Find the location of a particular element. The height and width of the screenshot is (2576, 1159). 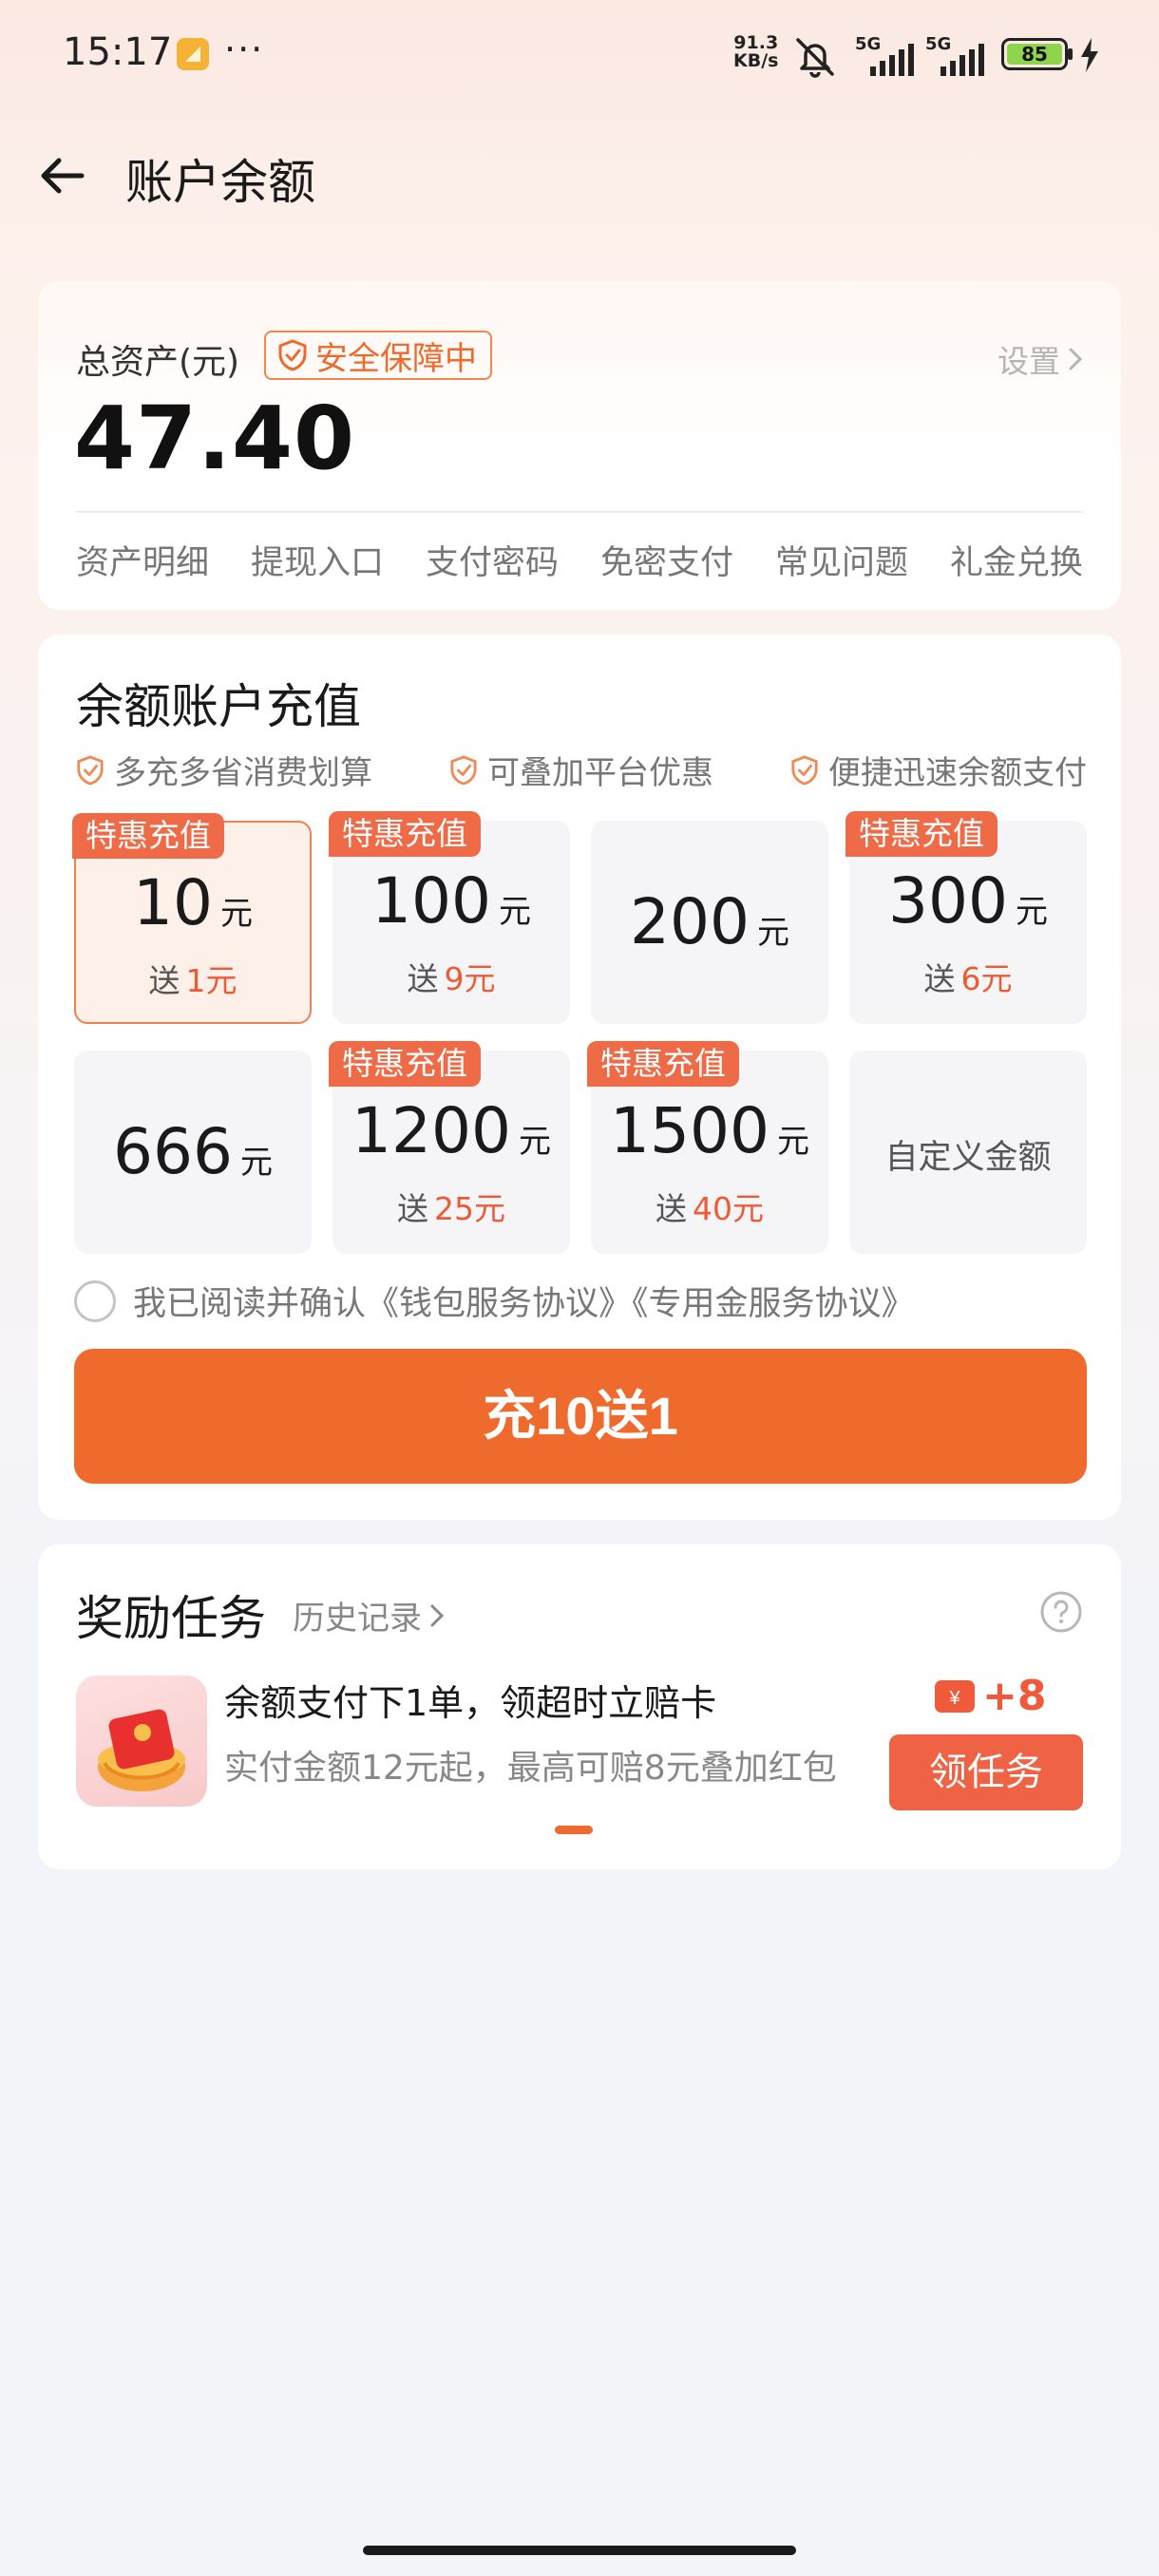

settings-label: 设置 is located at coordinates (1029, 361).